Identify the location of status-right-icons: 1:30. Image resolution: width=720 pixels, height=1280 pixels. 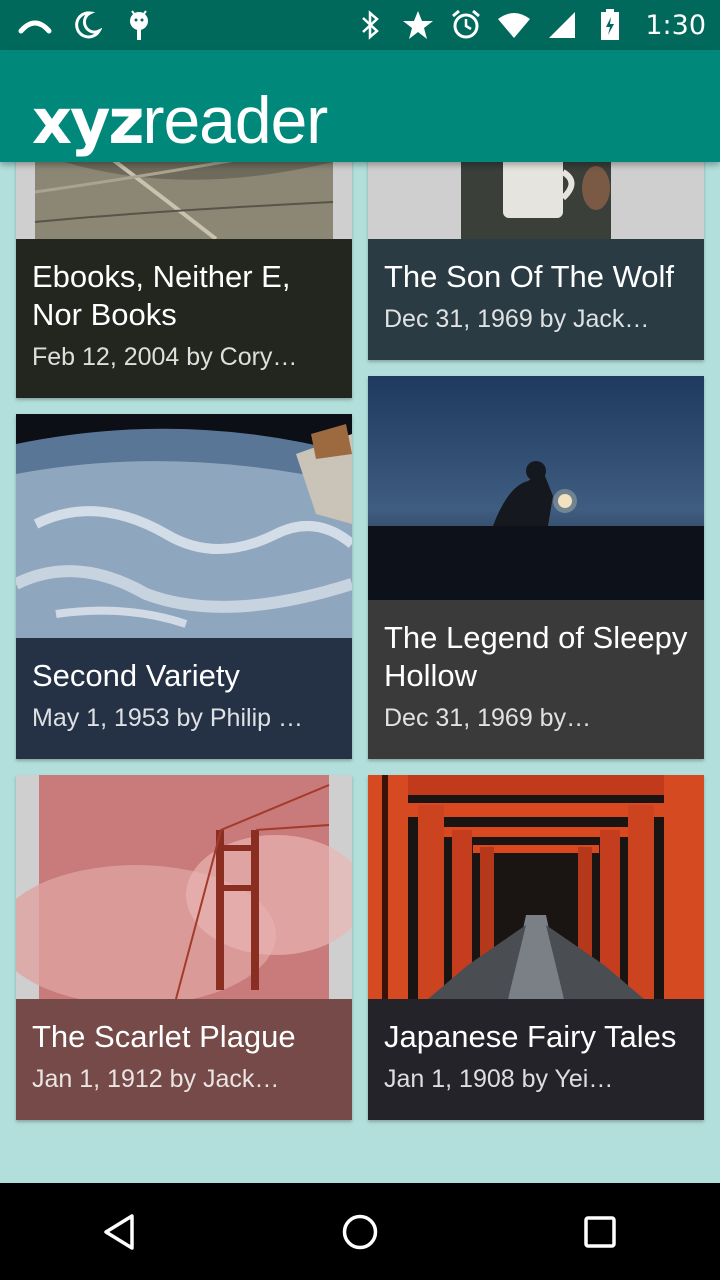
(529, 25).